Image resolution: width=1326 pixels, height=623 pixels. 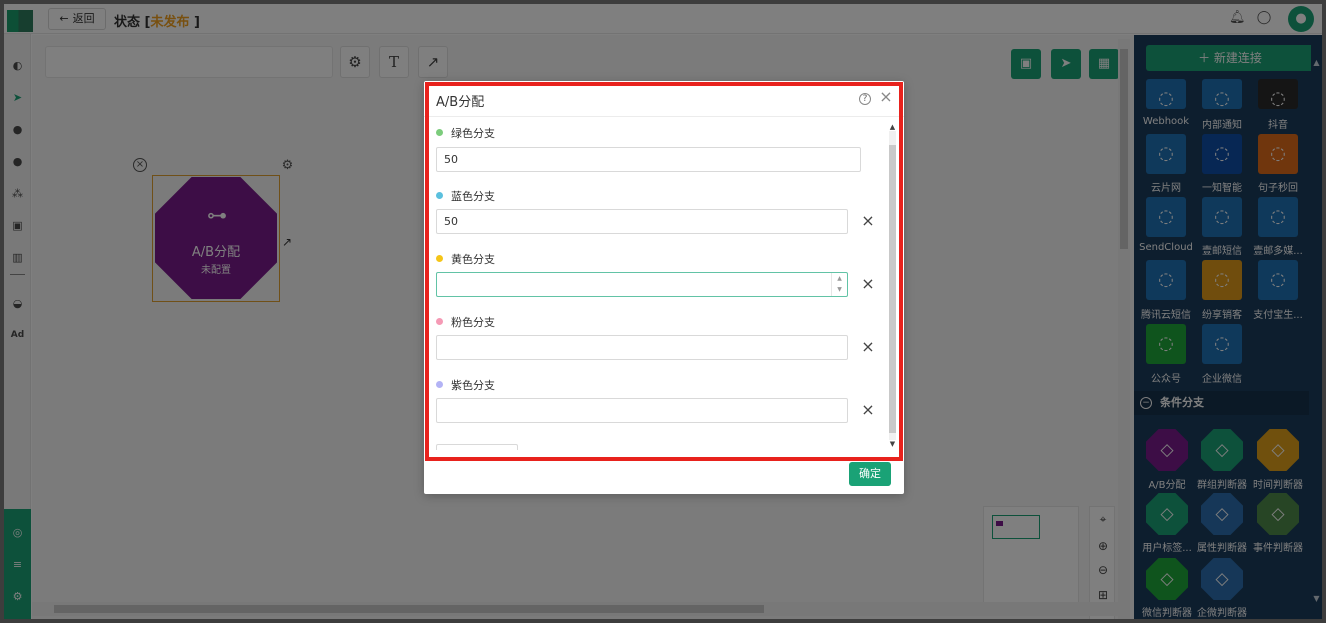 What do you see at coordinates (892, 289) in the screenshot?
I see `scroll-thumb` at bounding box center [892, 289].